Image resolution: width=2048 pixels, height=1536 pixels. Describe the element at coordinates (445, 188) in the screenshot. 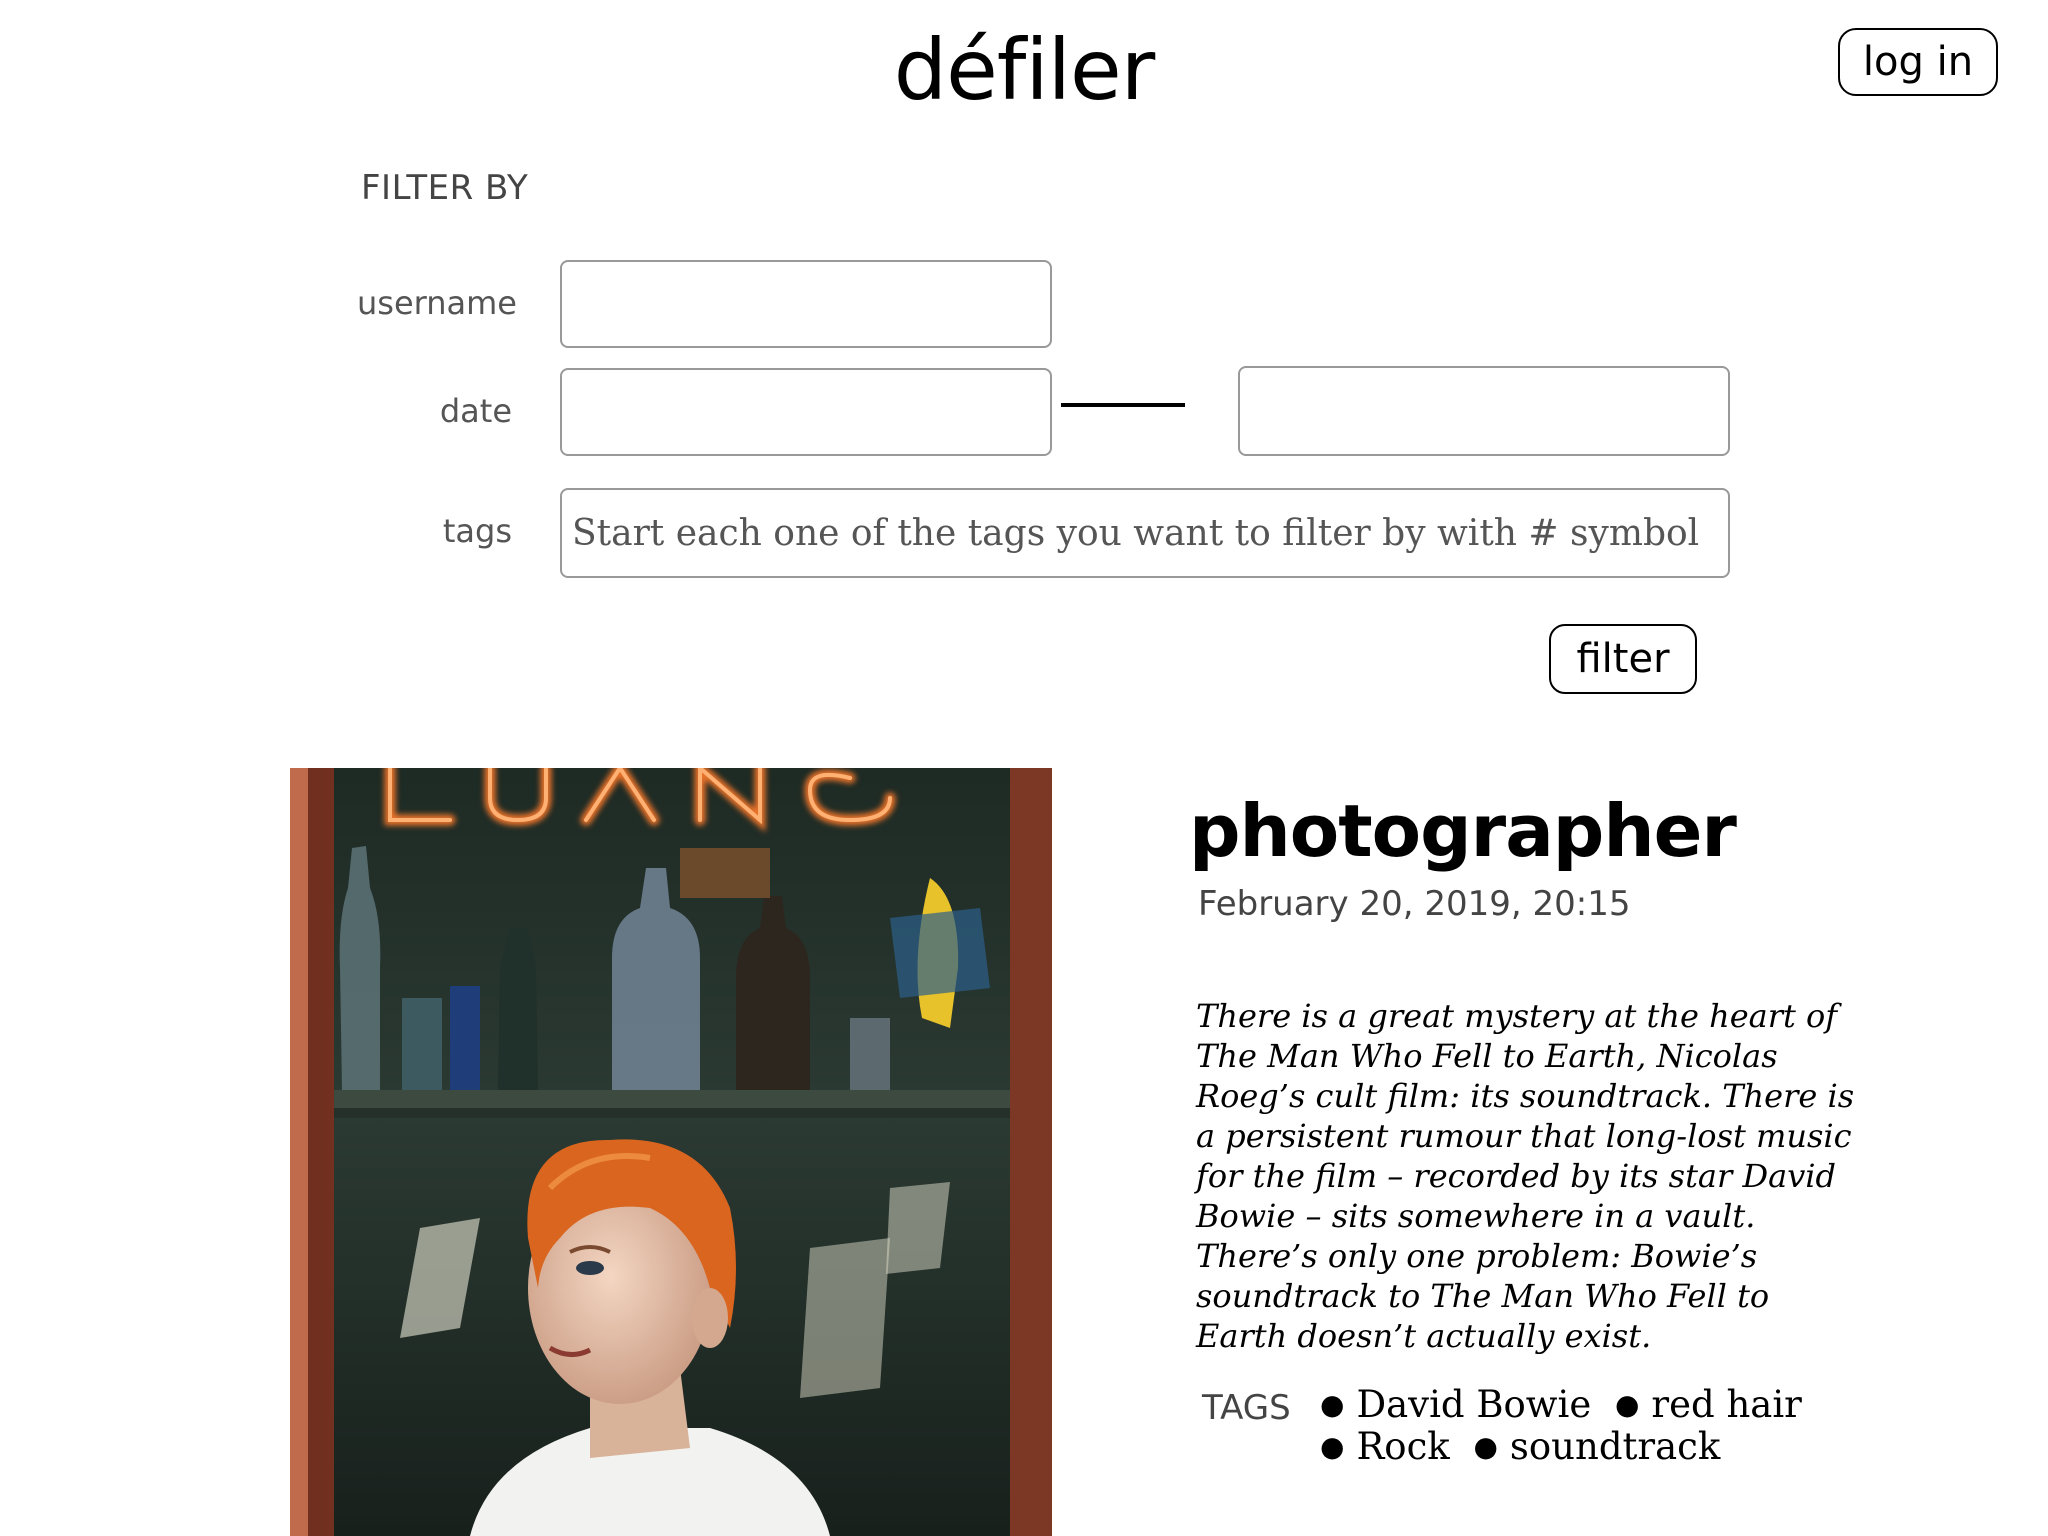

I see `filter-heading: FILTER BY` at that location.